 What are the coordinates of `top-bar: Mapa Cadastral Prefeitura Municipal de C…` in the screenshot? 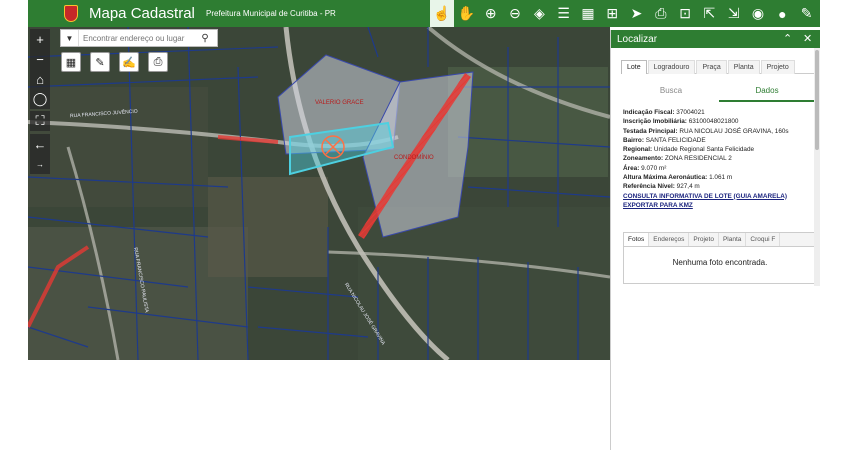 It's located at (432, 13).